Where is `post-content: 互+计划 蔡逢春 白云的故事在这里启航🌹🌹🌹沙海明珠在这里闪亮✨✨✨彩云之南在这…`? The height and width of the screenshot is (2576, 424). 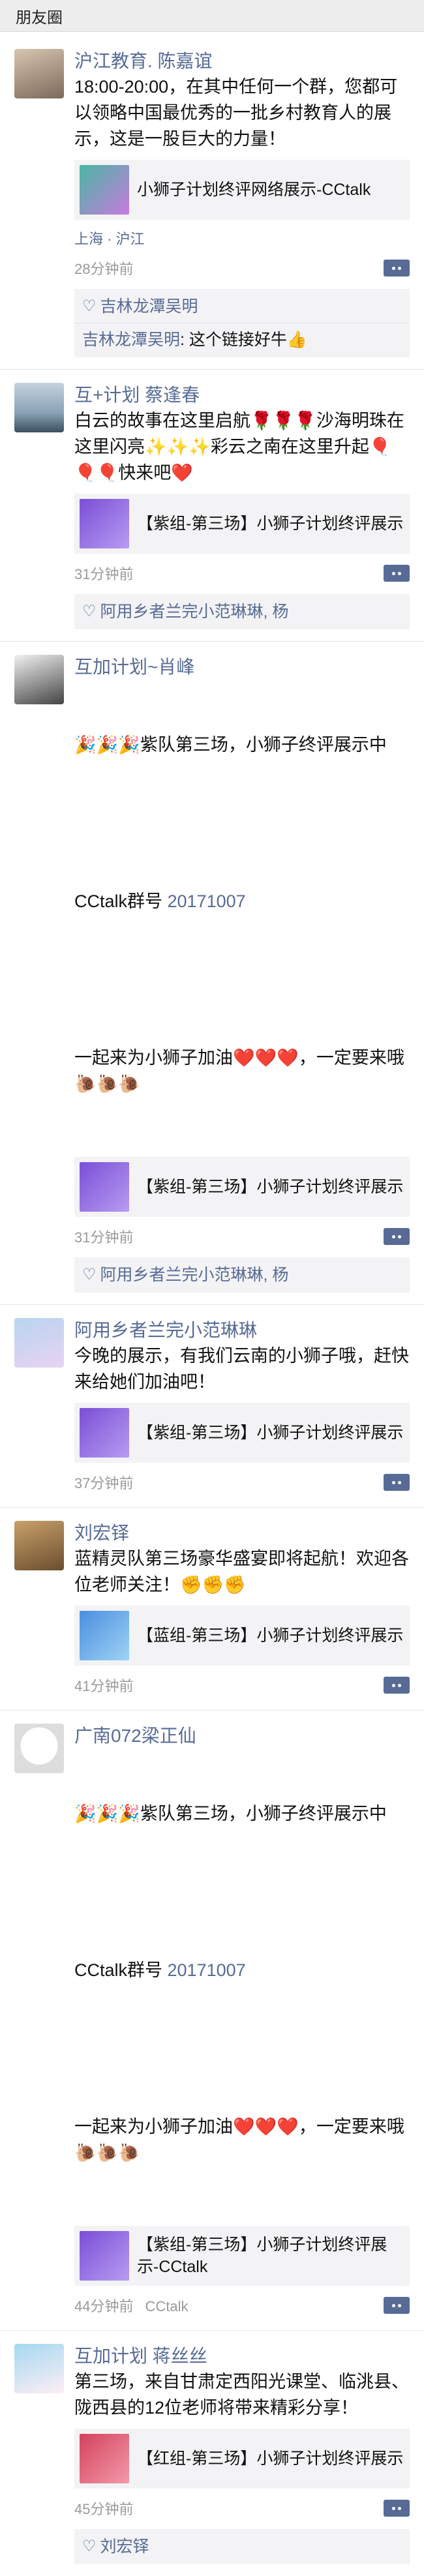
post-content: 互+计划 蔡逢春 白云的故事在这里启航🌹🌹🌹沙海明珠在这里闪亮✨✨✨彩云之南在这… is located at coordinates (242, 506).